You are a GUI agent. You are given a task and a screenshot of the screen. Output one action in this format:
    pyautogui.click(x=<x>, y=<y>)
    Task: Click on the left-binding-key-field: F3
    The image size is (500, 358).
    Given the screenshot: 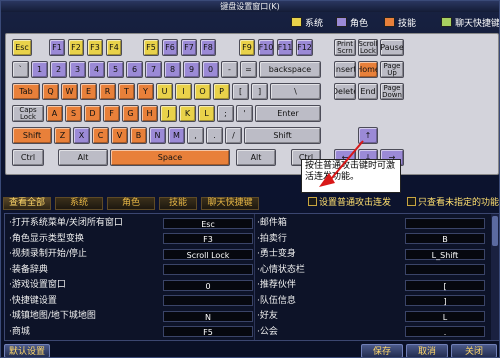 What is the action you would take?
    pyautogui.click(x=208, y=238)
    